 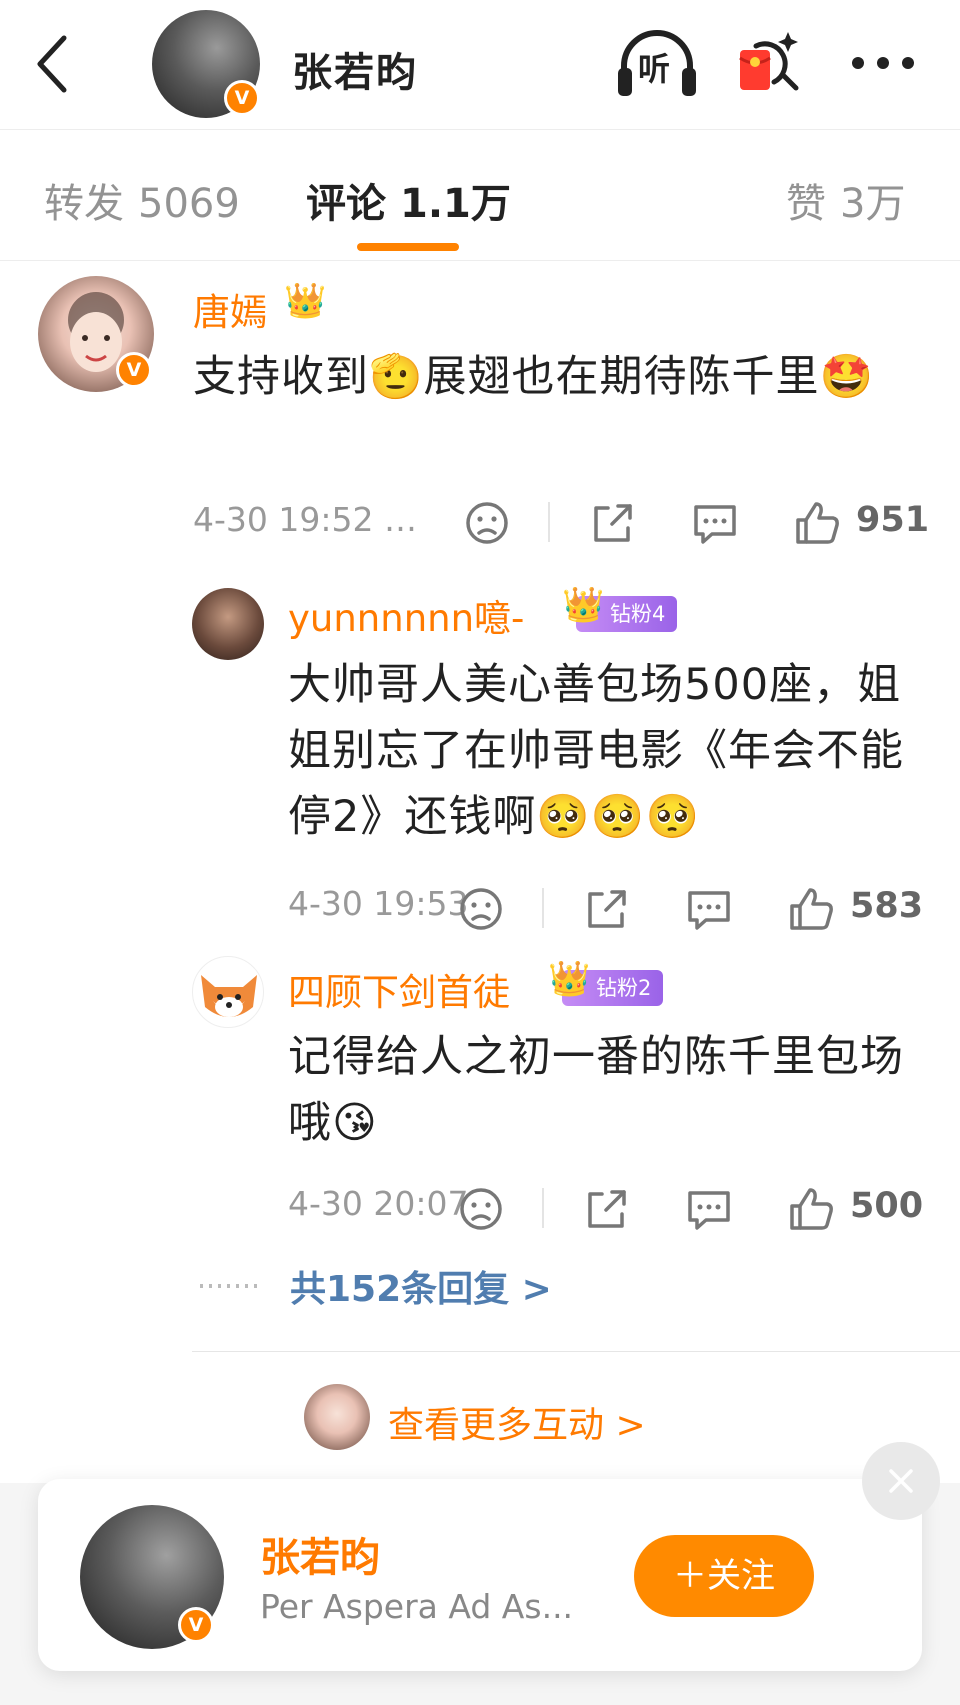 What do you see at coordinates (893, 520) in the screenshot?
I see `like-count: 951` at bounding box center [893, 520].